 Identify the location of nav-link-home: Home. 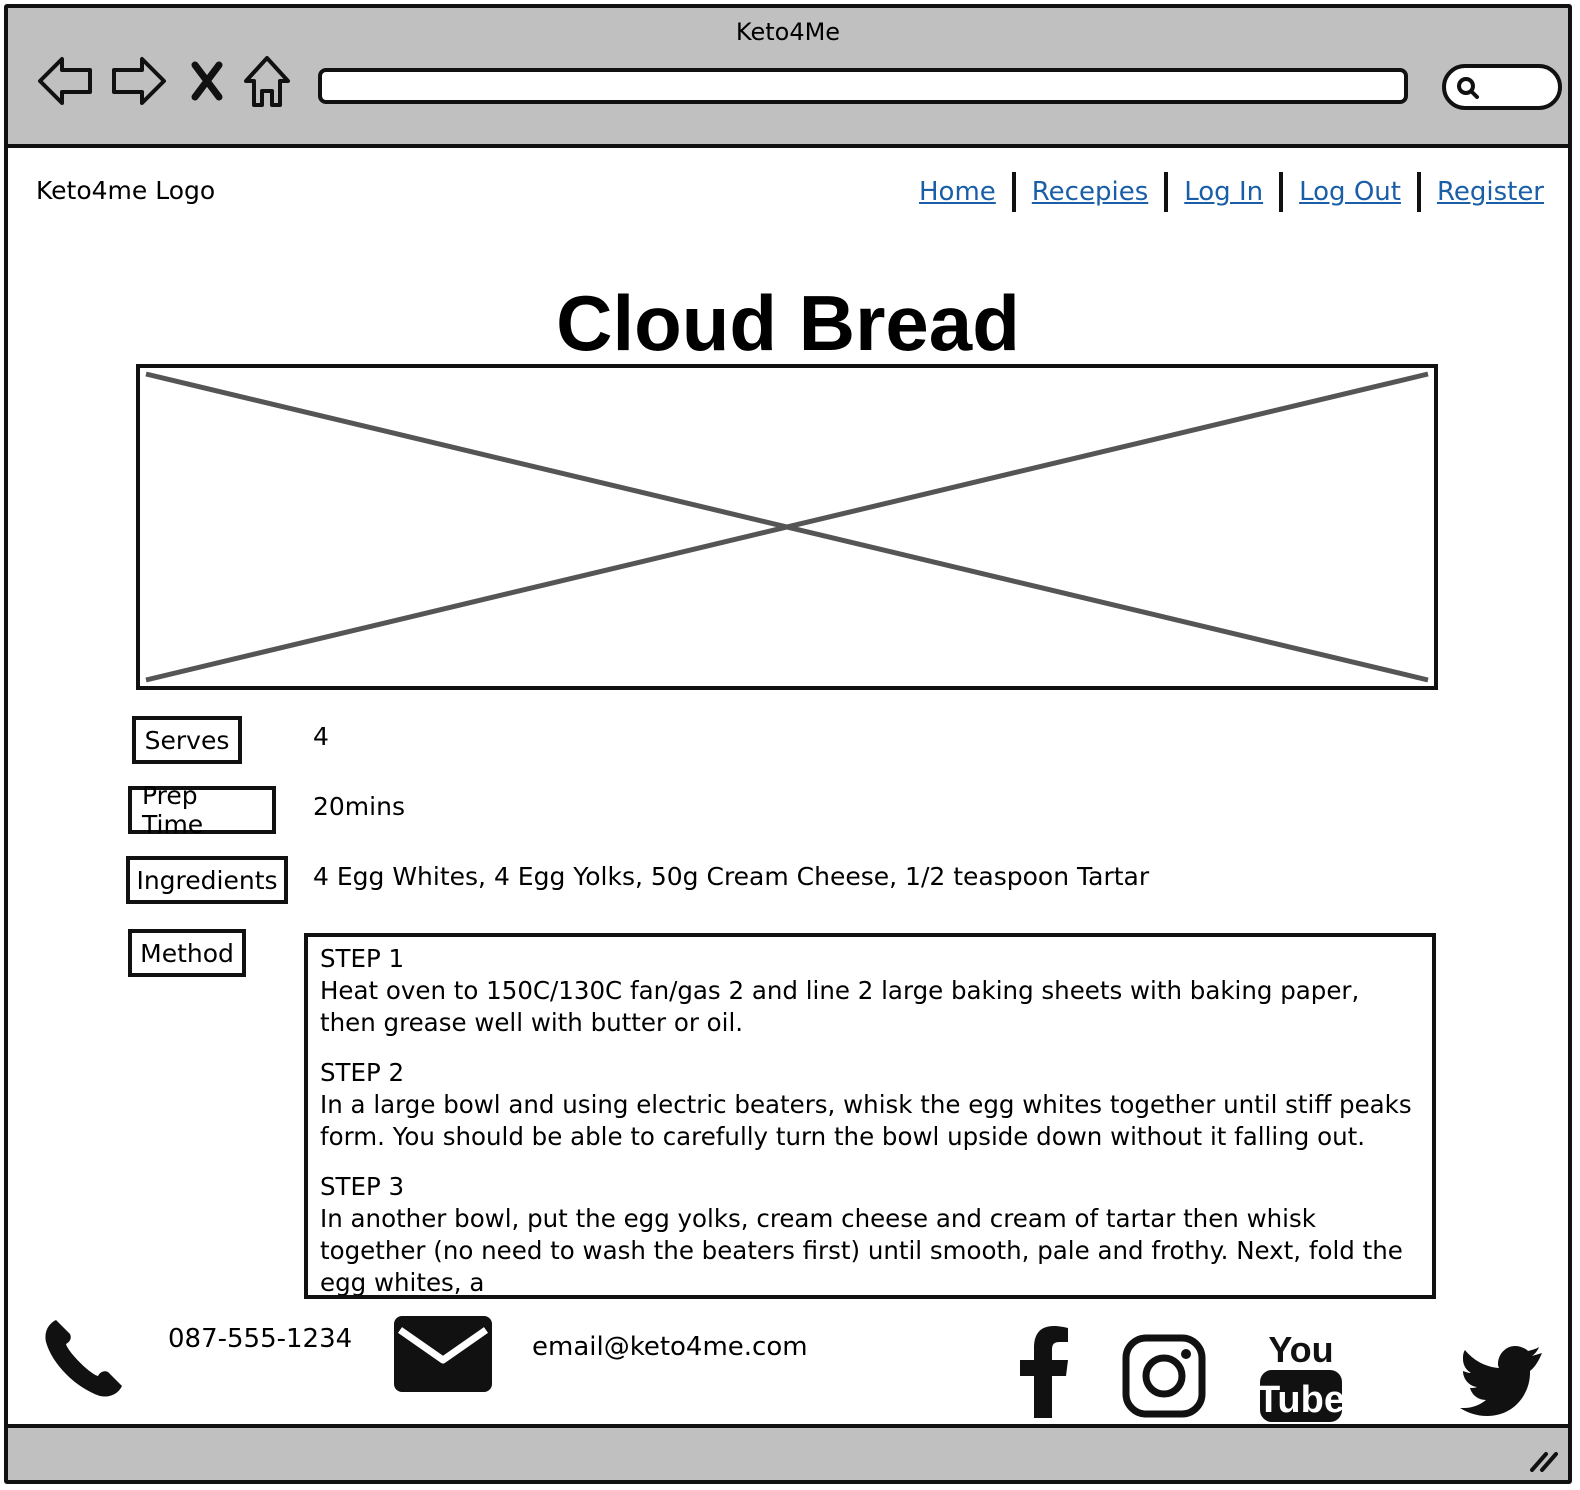
(957, 192).